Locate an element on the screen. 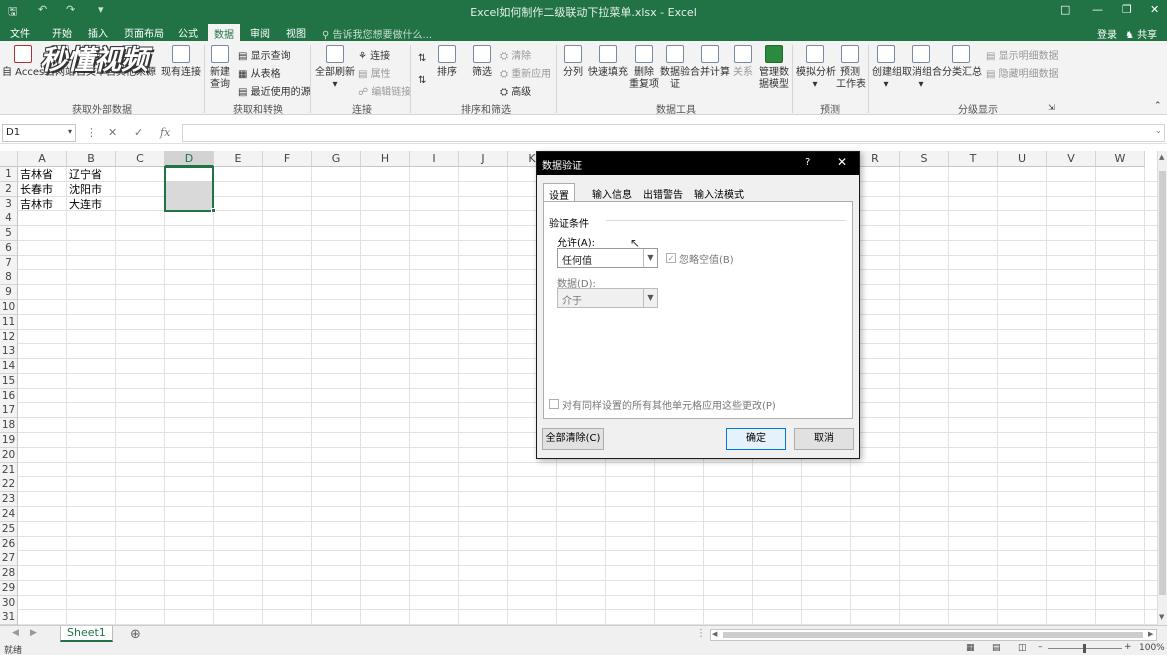  row-header-27: 27 is located at coordinates (9, 559).